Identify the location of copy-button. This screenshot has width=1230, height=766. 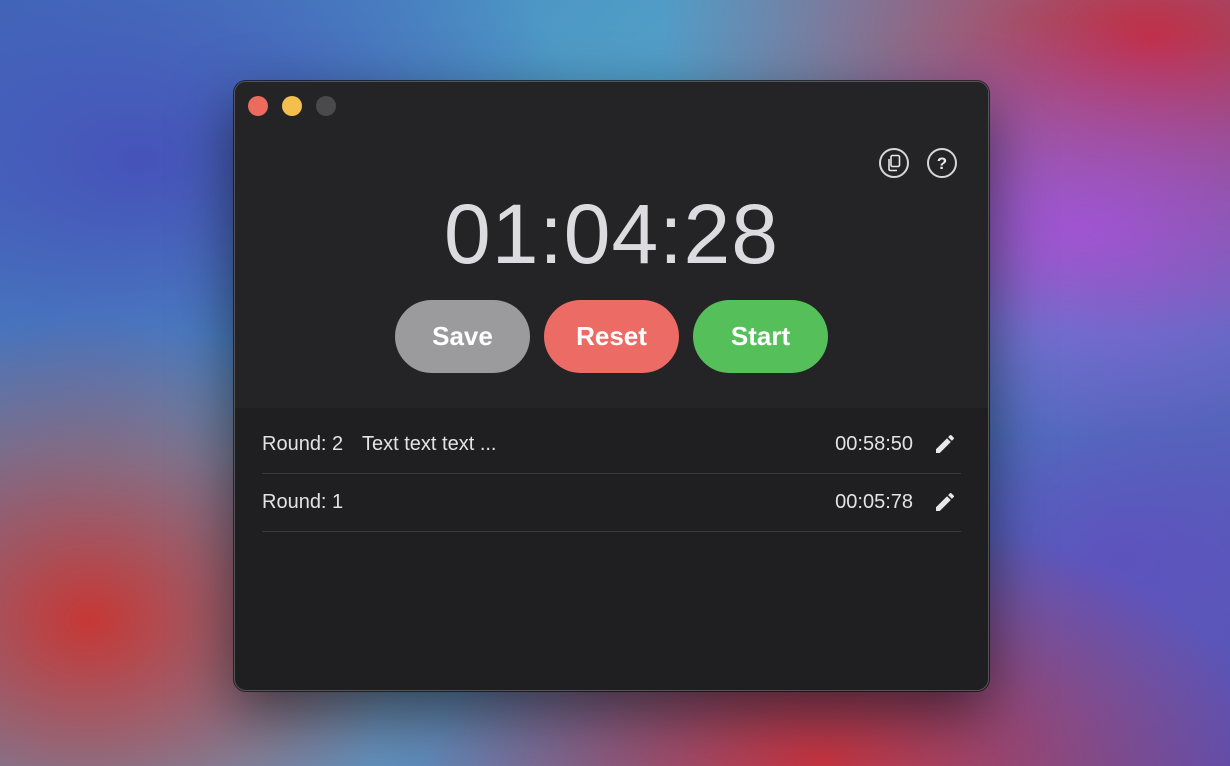
(894, 163).